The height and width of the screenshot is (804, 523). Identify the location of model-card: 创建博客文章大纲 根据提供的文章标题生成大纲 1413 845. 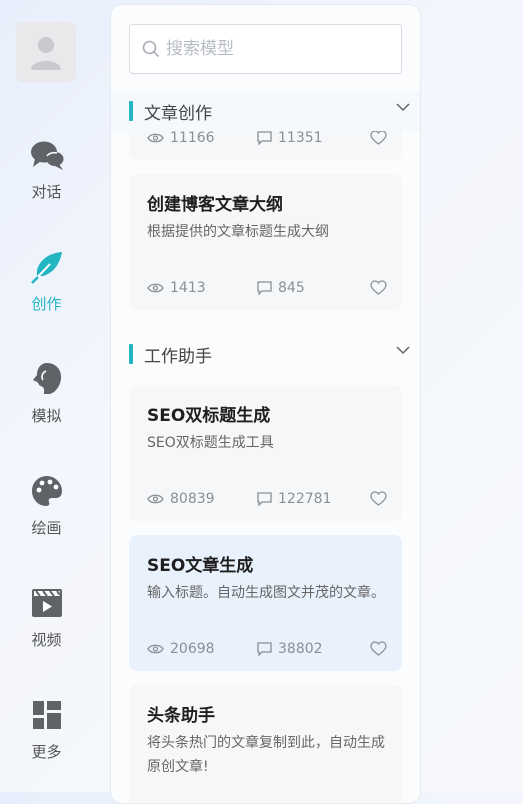
(265, 242).